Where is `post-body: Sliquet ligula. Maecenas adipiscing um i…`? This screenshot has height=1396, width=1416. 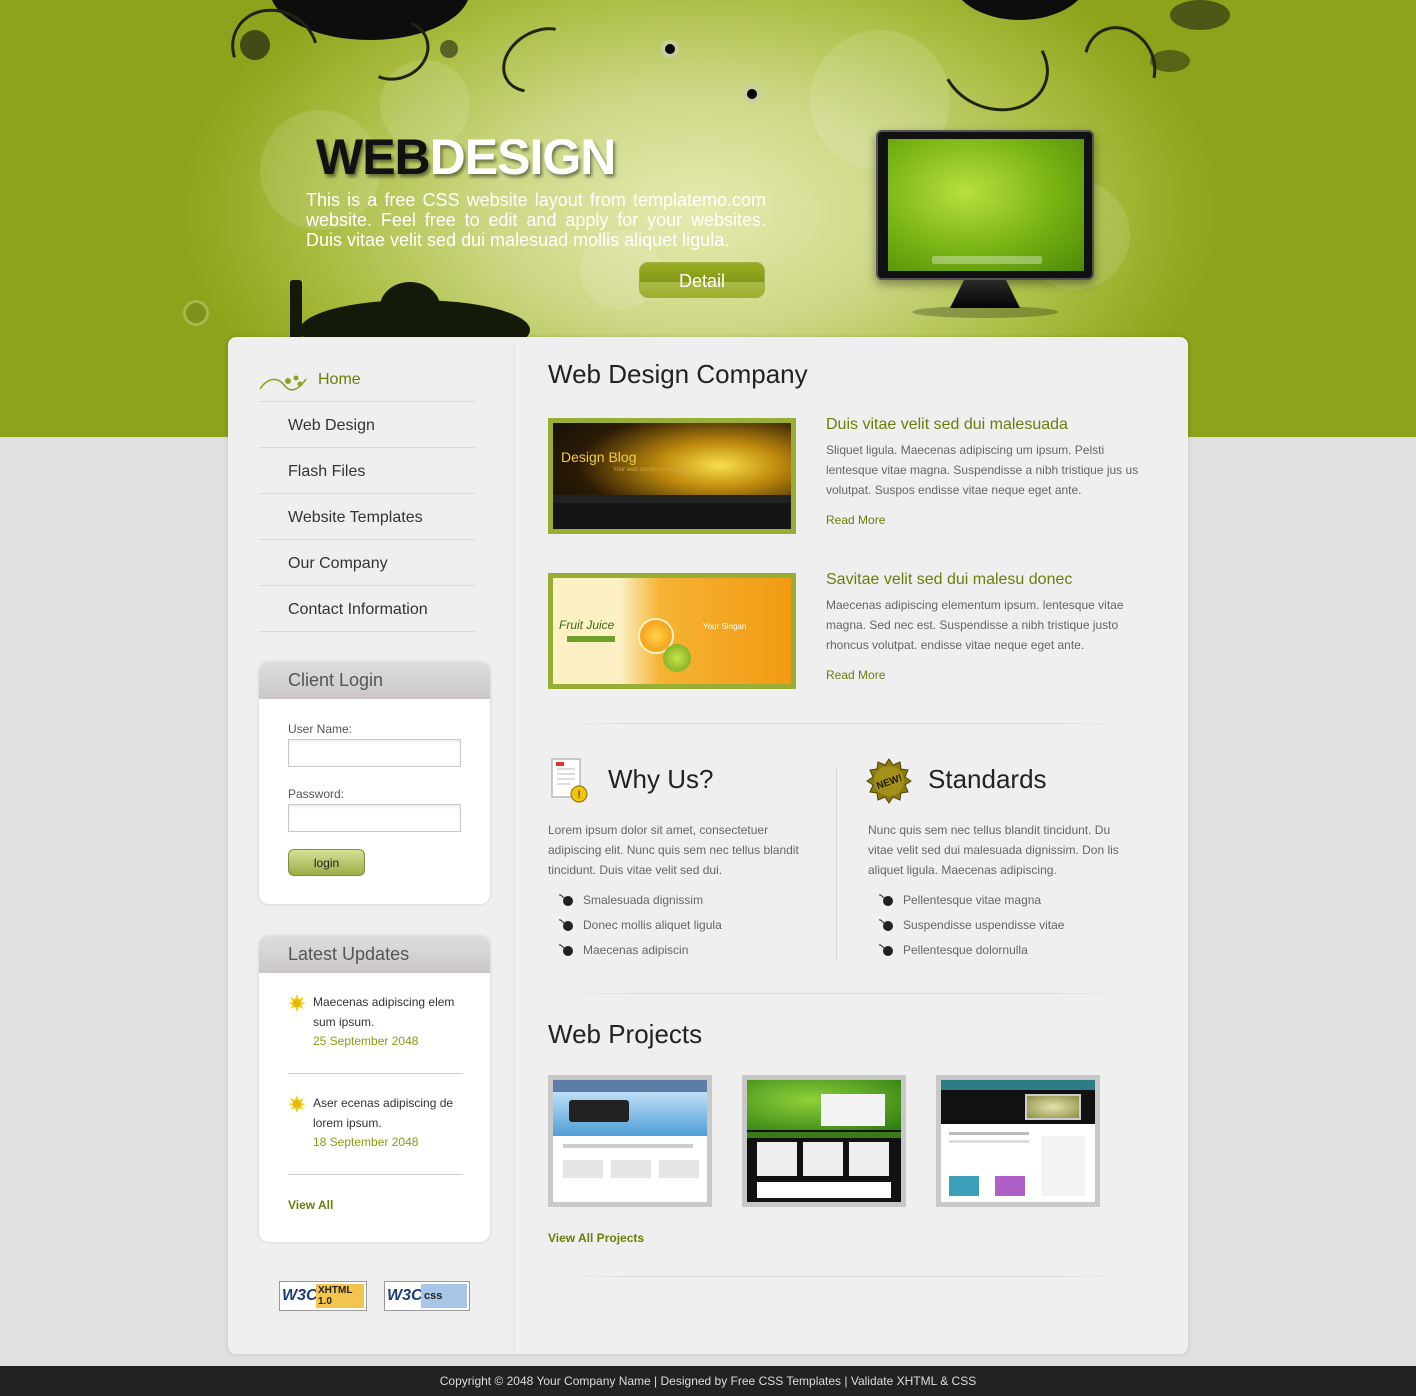 post-body: Sliquet ligula. Maecenas adipiscing um i… is located at coordinates (982, 470).